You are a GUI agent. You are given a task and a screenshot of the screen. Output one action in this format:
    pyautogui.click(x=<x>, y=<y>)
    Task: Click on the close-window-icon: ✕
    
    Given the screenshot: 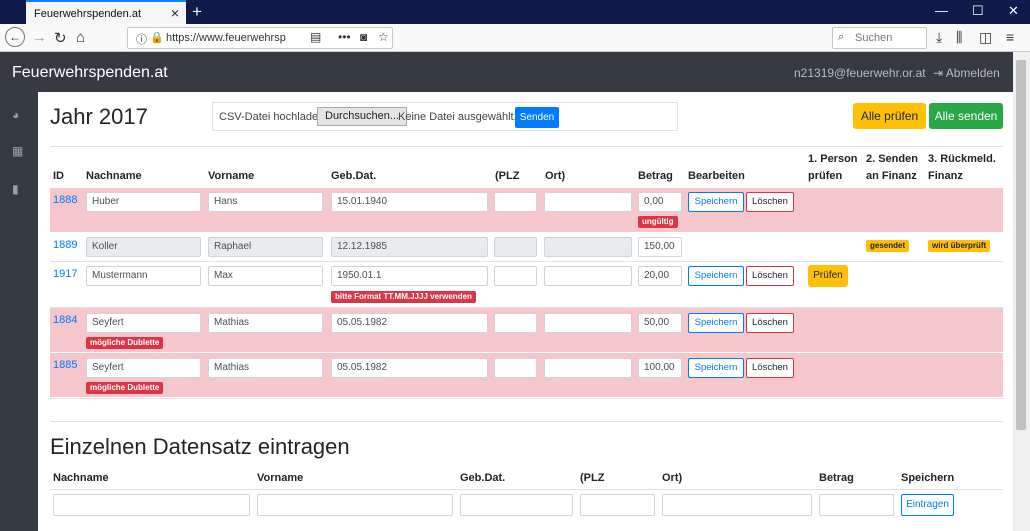 What is the action you would take?
    pyautogui.click(x=1013, y=11)
    